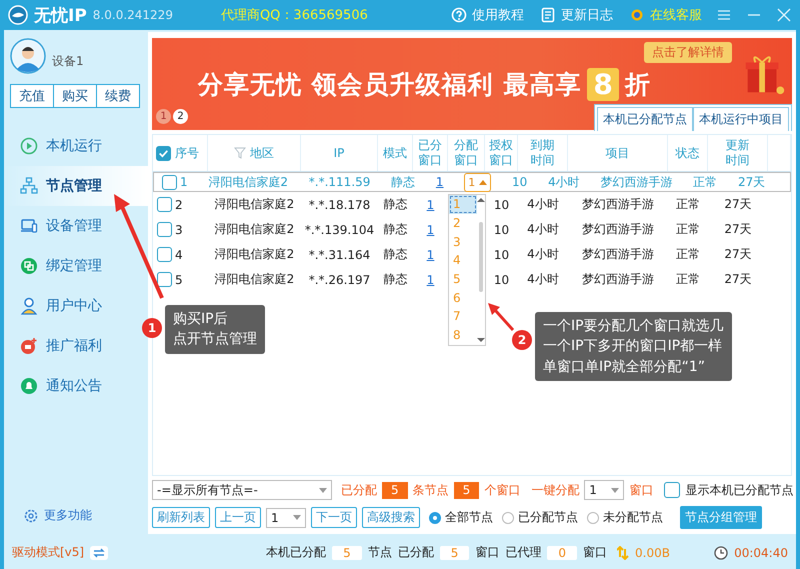  Describe the element at coordinates (339, 229) in the screenshot. I see `table-cell: *.*.139.104` at that location.